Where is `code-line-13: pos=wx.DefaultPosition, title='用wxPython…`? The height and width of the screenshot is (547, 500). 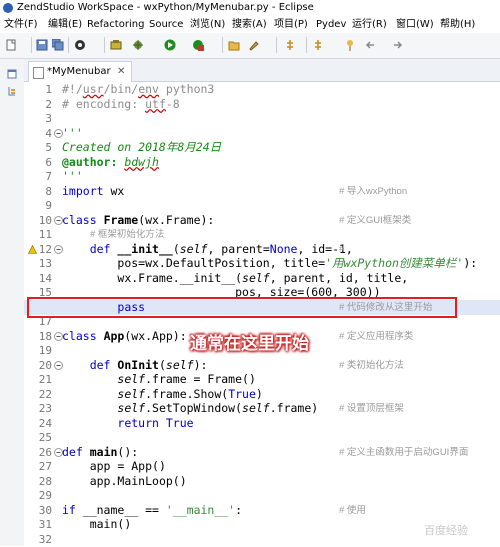 code-line-13: pos=wx.DefaultPosition, title='用wxPython… is located at coordinates (297, 263).